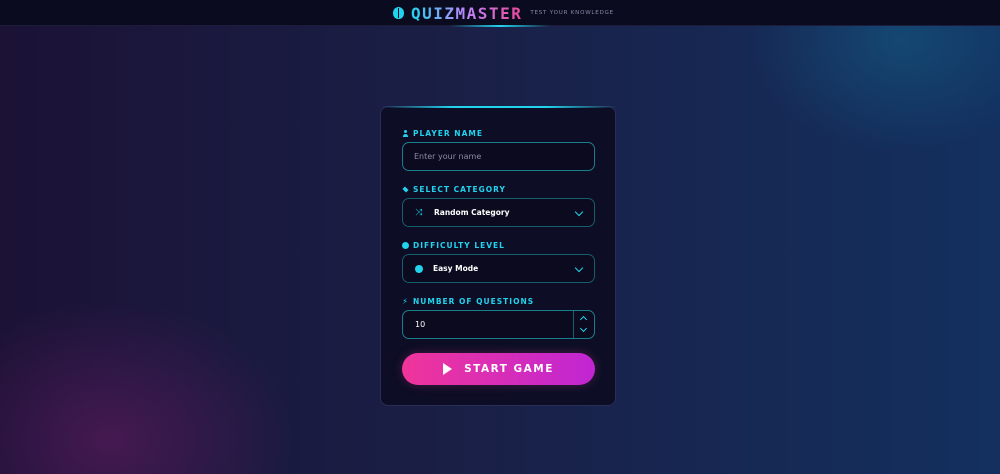 This screenshot has width=1000, height=474. I want to click on layers-icon, so click(405, 189).